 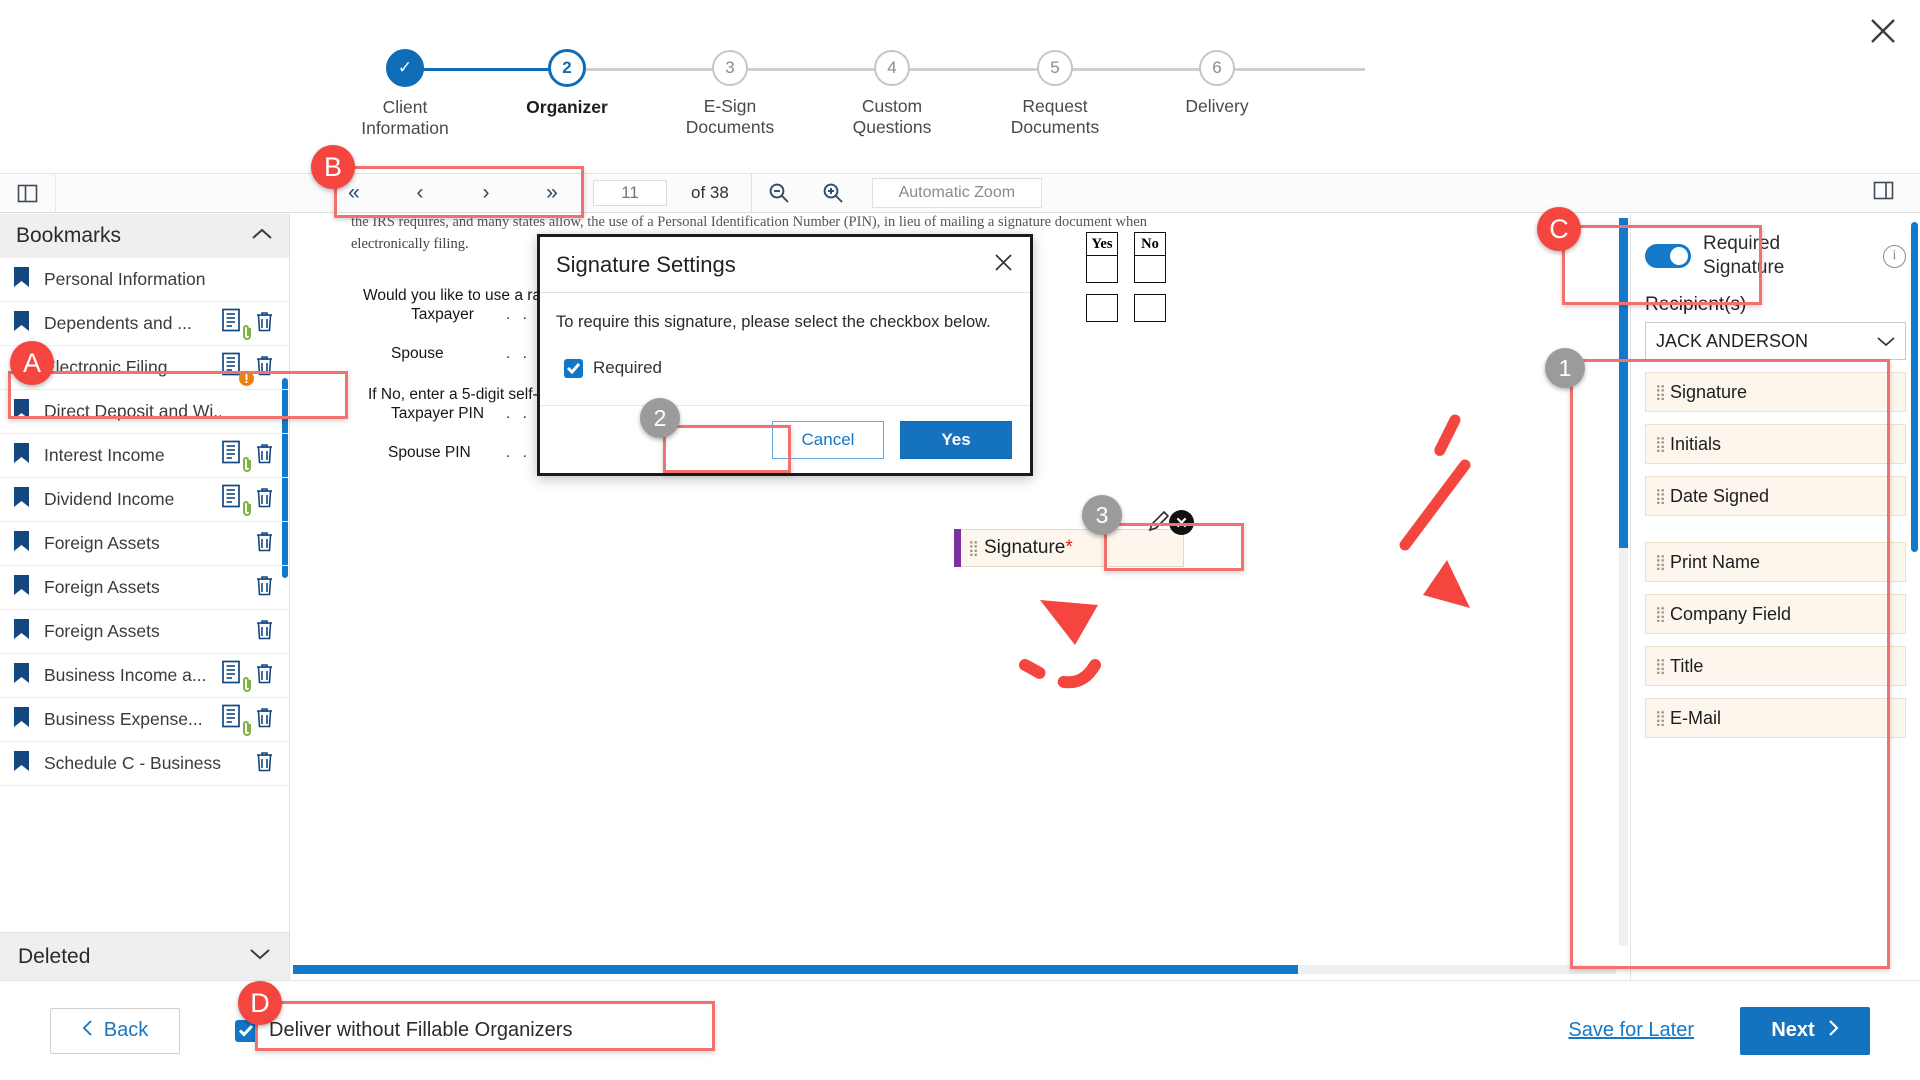 I want to click on zoom-in-icon, so click(x=833, y=193).